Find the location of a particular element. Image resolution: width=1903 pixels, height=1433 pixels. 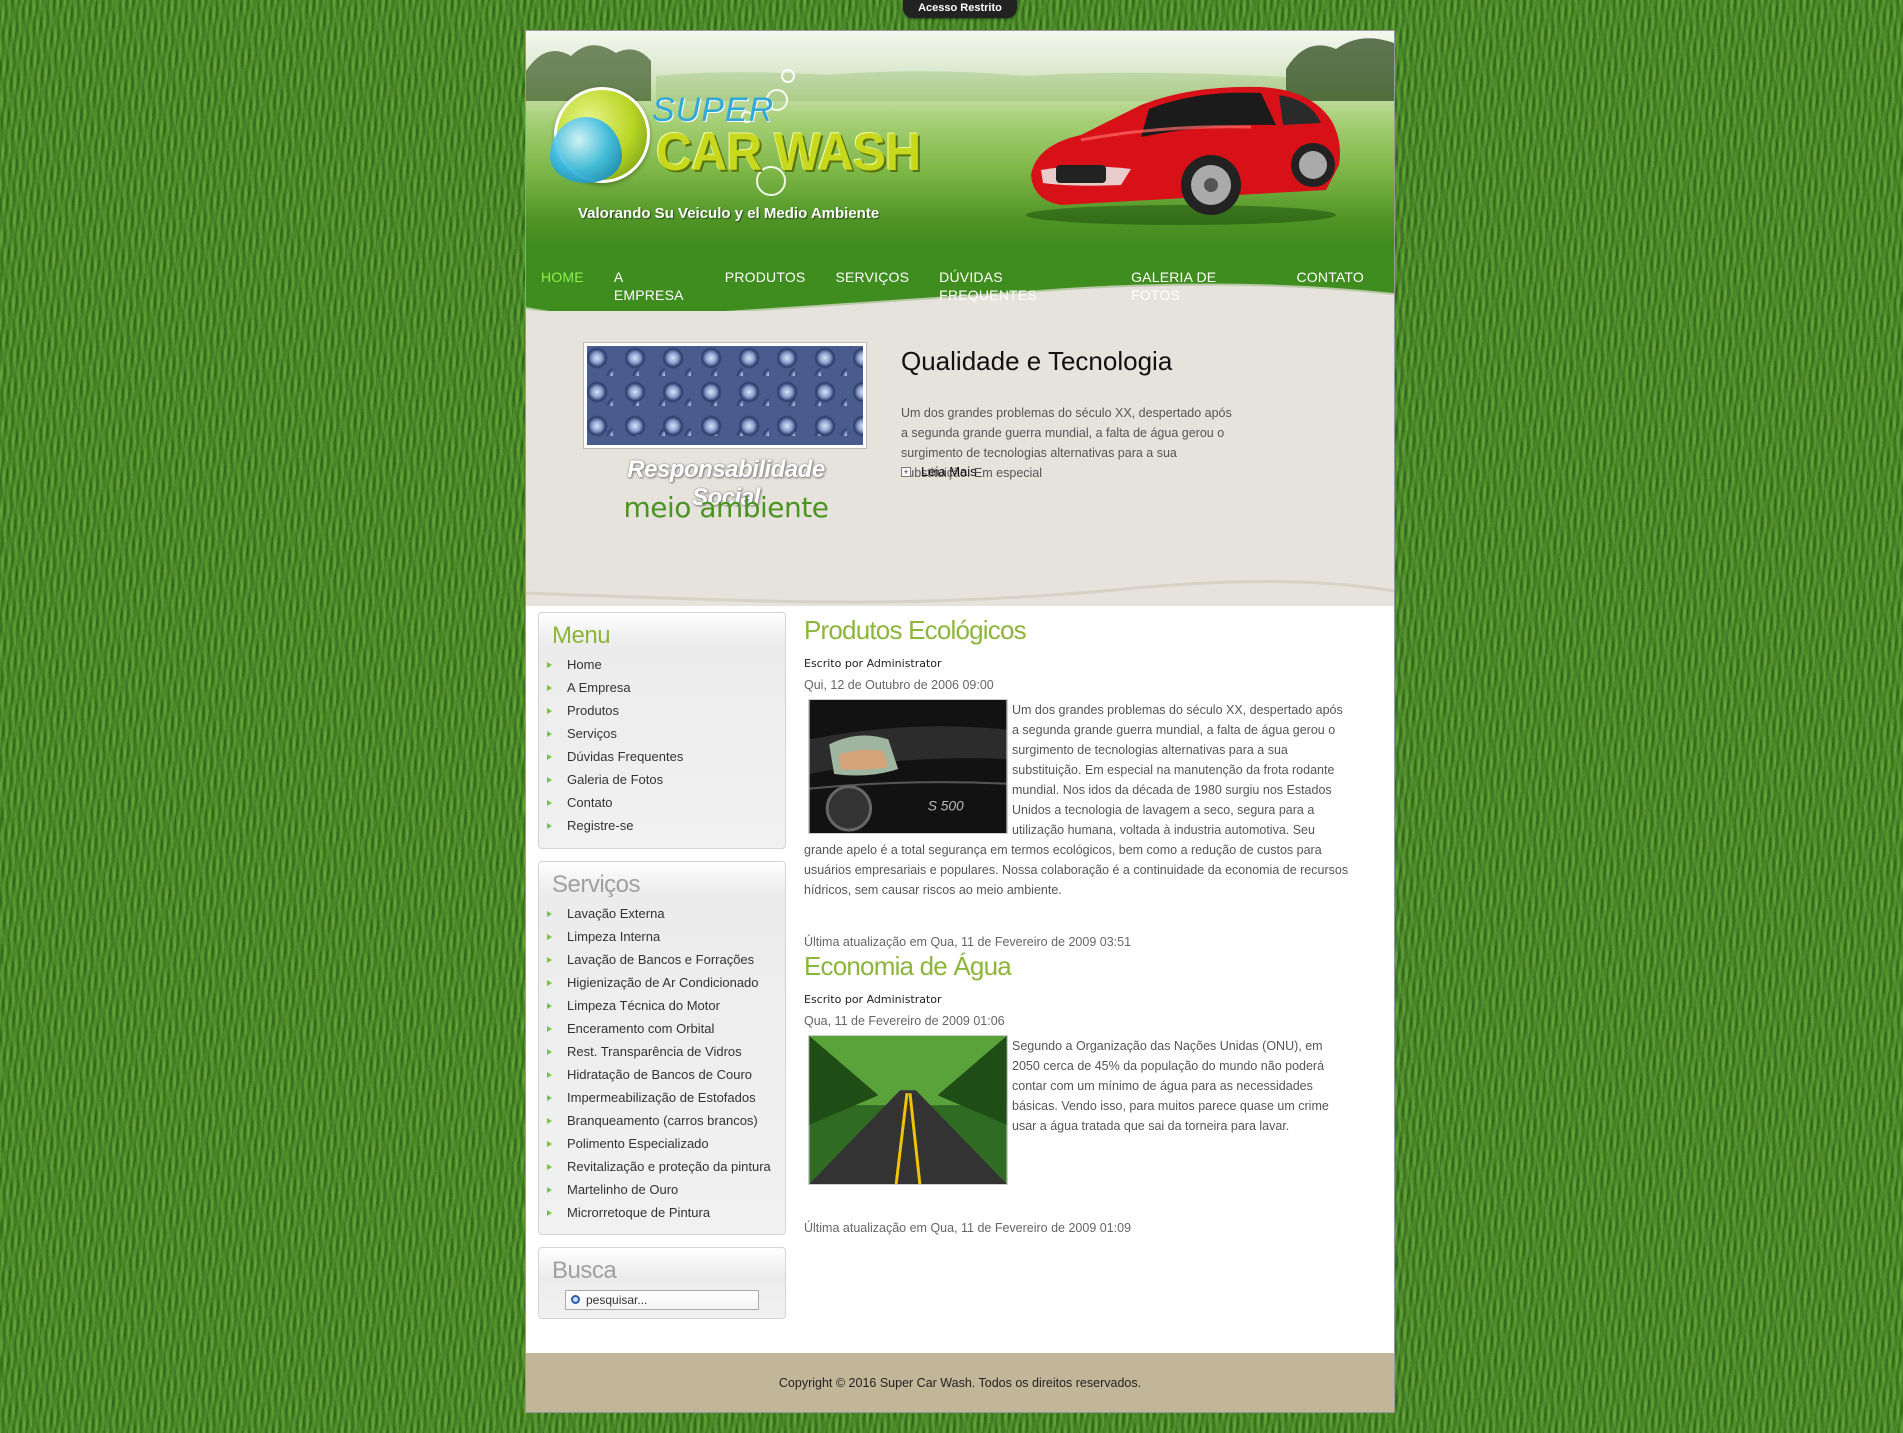

logo-car-wash-text: CAR WASH is located at coordinates (788, 152).